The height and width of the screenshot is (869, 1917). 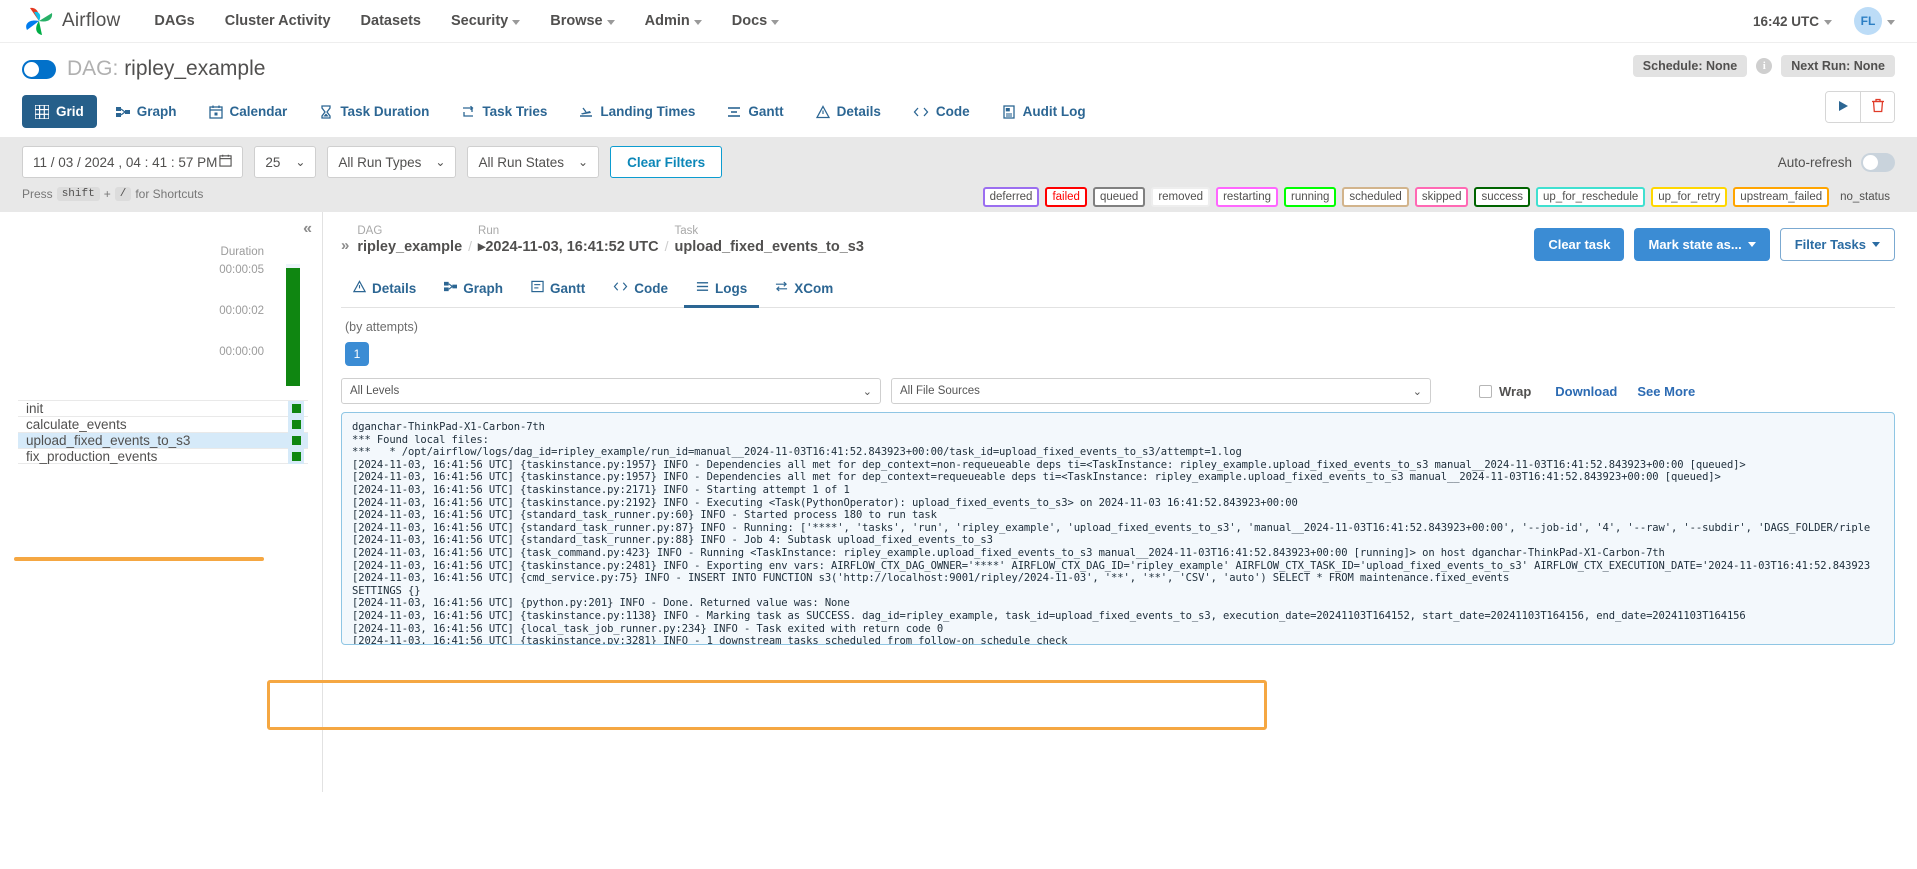 I want to click on legend-up-for-retry: up_for_retry, so click(x=1689, y=197).